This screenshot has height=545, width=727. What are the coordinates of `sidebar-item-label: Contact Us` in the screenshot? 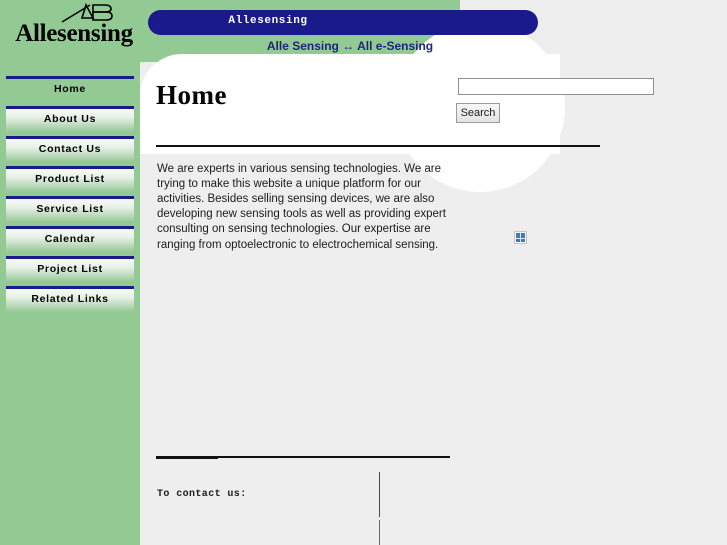 It's located at (70, 149).